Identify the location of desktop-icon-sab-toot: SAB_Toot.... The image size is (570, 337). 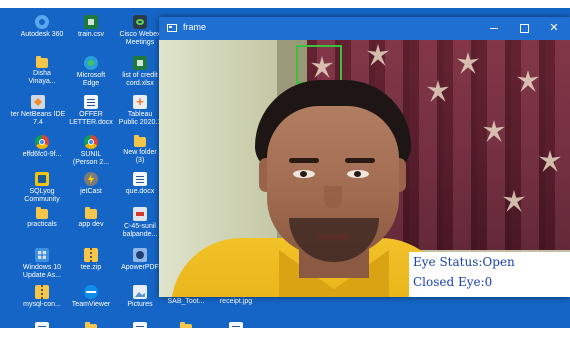
(186, 301).